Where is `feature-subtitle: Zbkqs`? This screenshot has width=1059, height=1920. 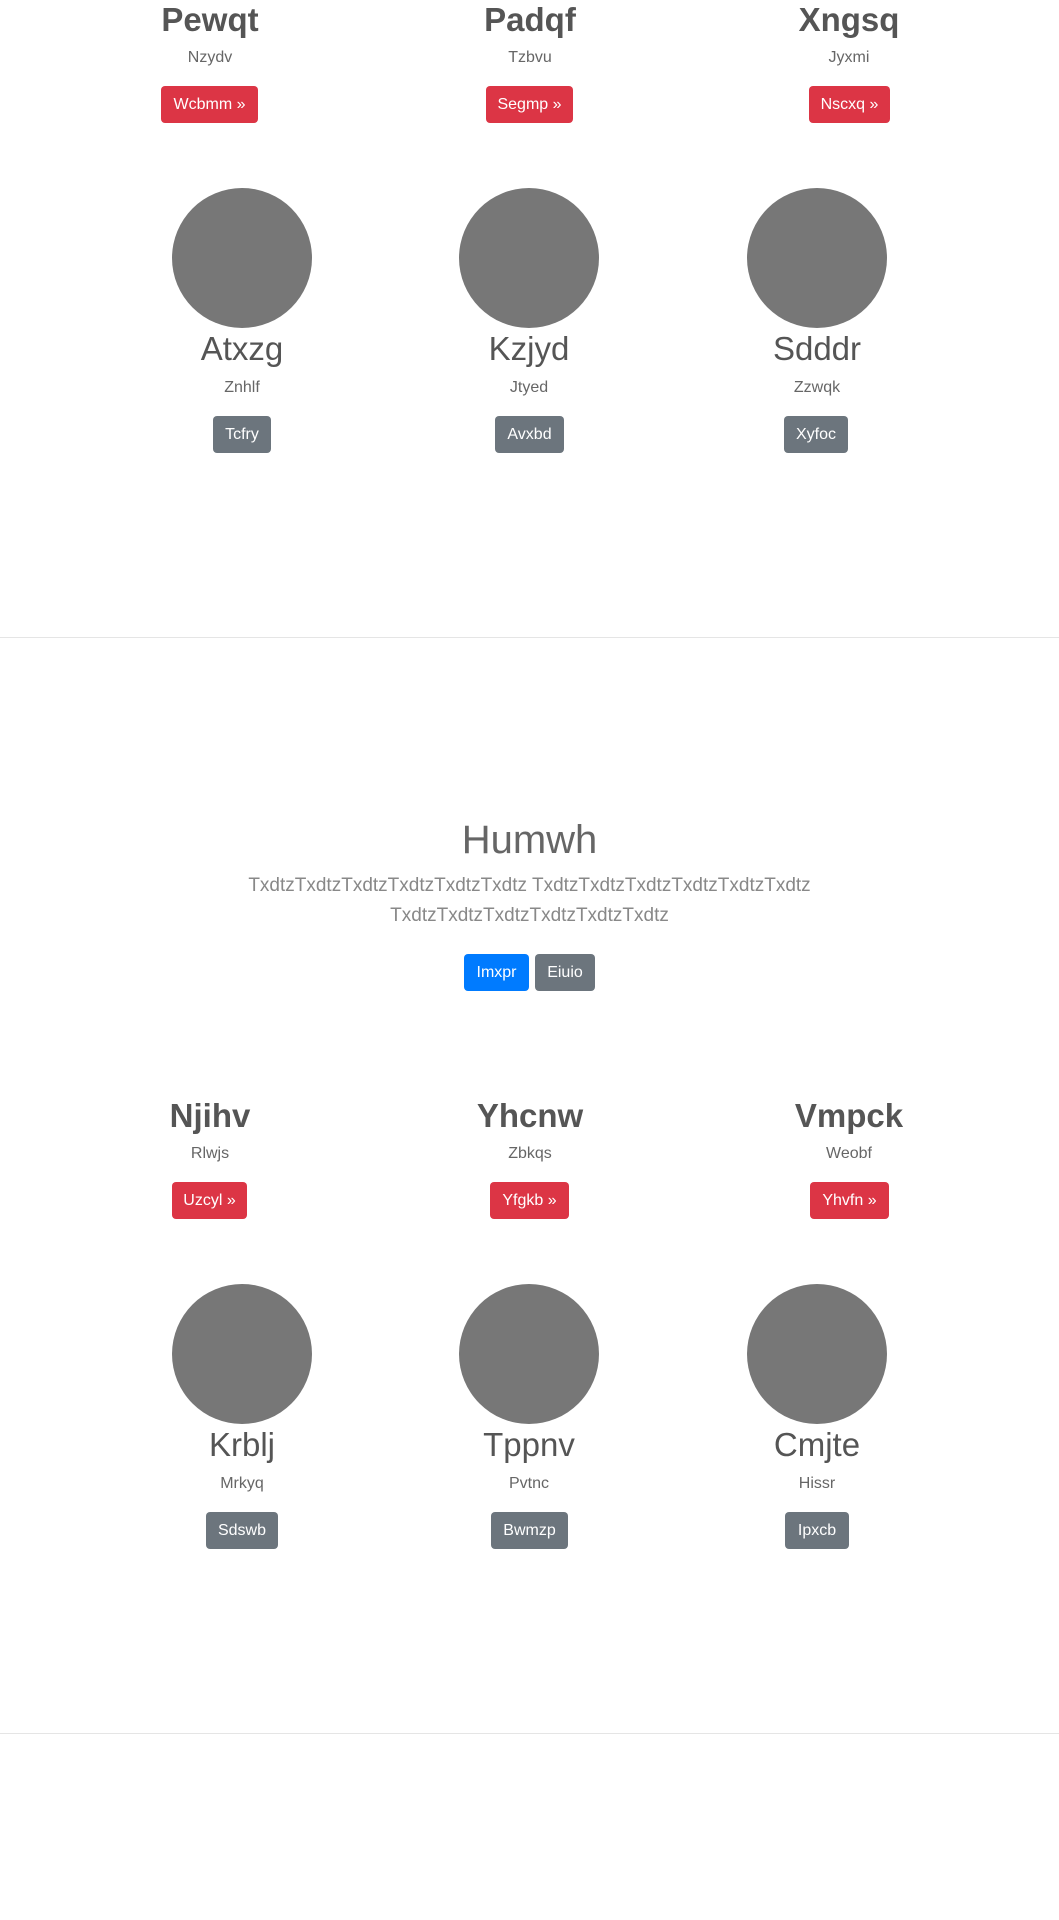 feature-subtitle: Zbkqs is located at coordinates (530, 1153).